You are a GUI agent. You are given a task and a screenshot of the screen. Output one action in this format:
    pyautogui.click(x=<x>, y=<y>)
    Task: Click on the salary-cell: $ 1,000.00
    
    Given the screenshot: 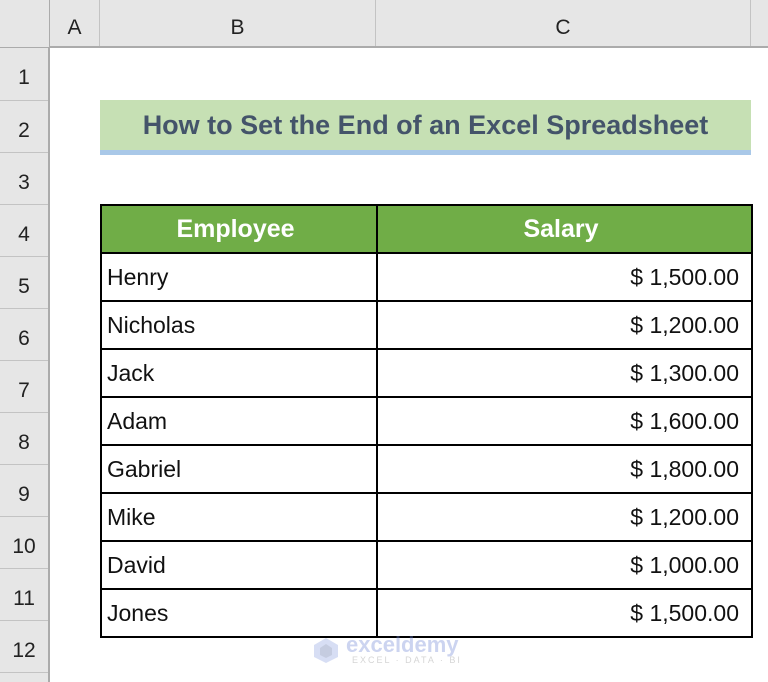 What is the action you would take?
    pyautogui.click(x=564, y=565)
    